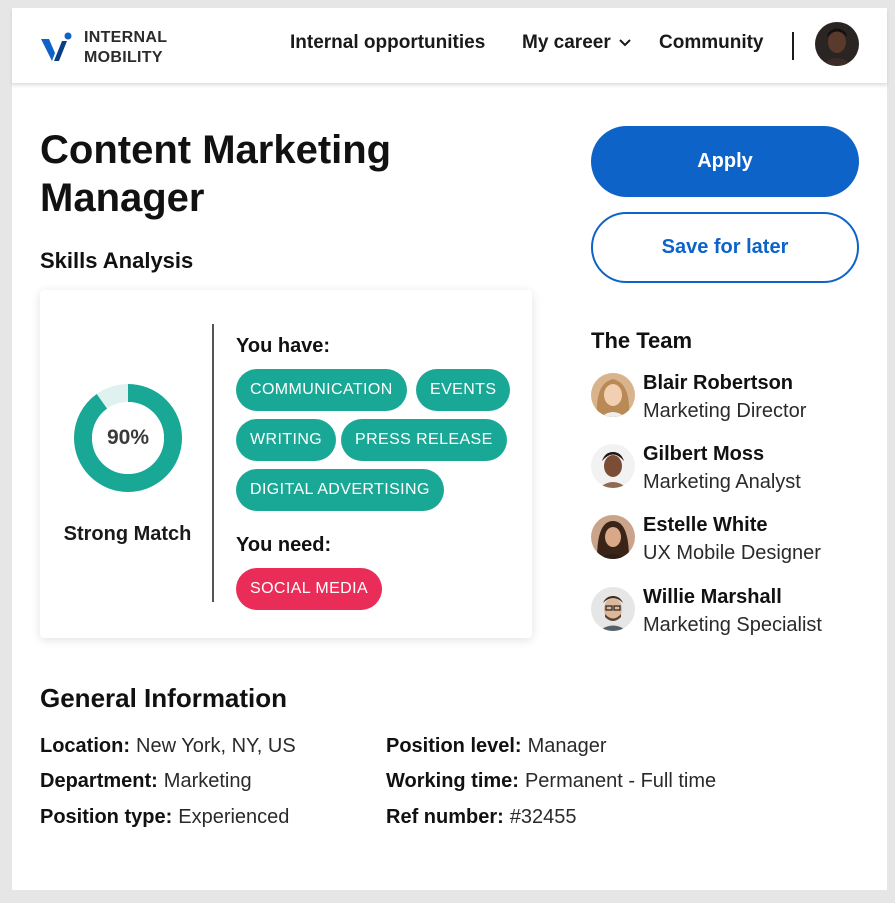 This screenshot has width=895, height=903. Describe the element at coordinates (793, 46) in the screenshot. I see `nav-divider` at that location.